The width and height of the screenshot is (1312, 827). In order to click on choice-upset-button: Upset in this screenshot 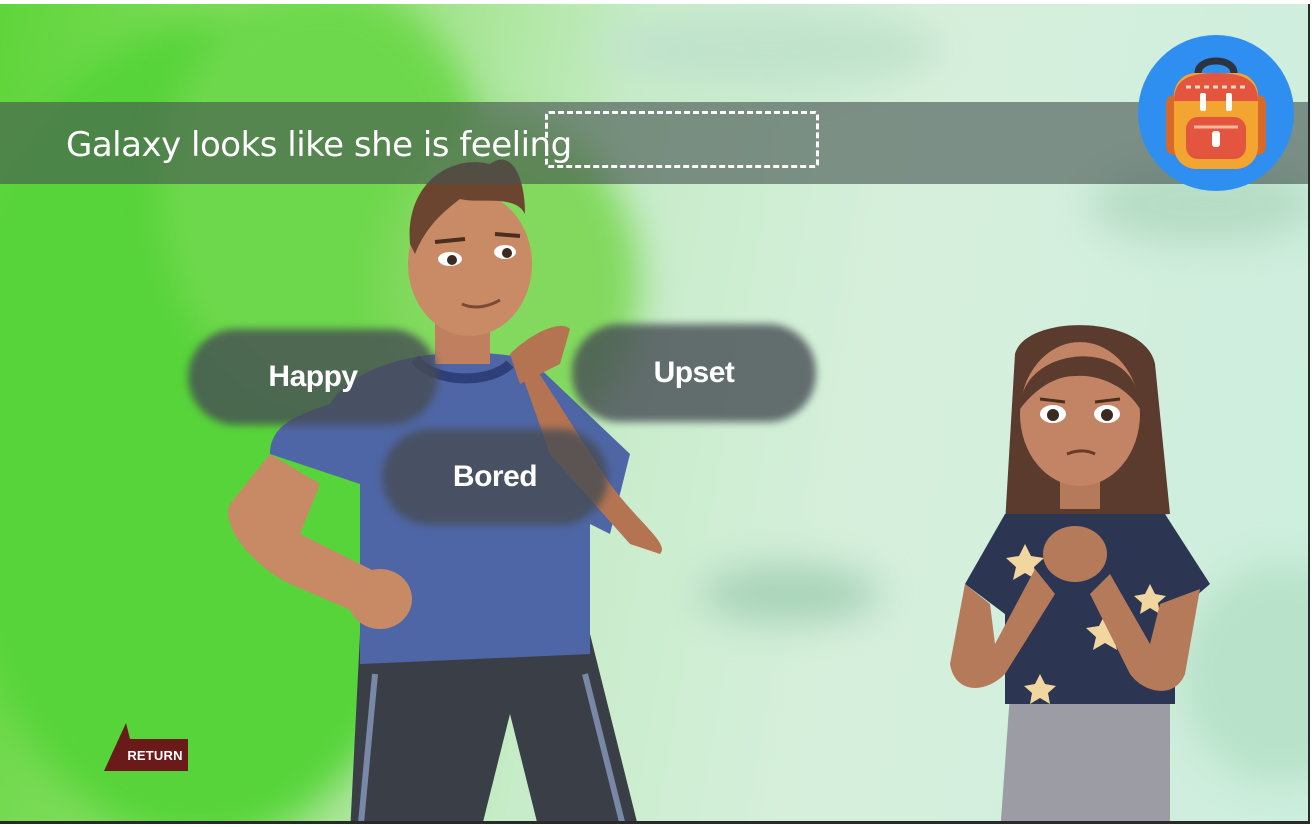, I will do `click(694, 373)`.